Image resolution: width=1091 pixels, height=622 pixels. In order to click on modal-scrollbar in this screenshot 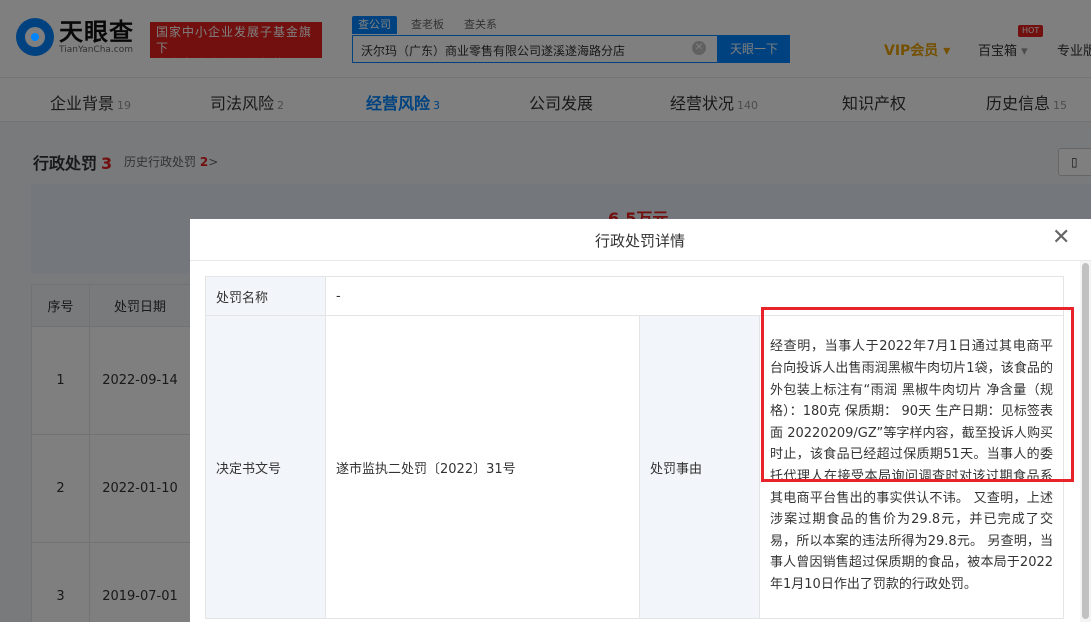, I will do `click(1085, 441)`.